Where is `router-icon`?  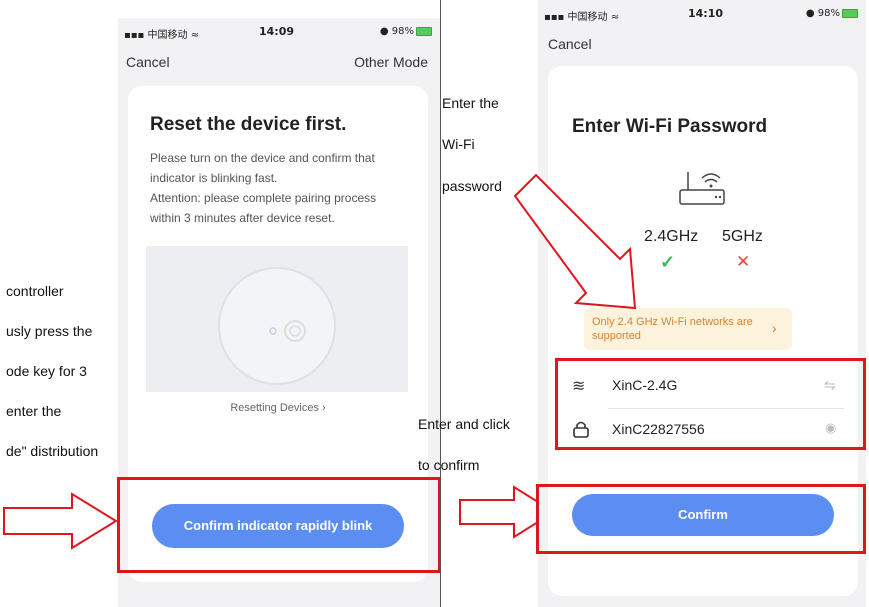 router-icon is located at coordinates (702, 188).